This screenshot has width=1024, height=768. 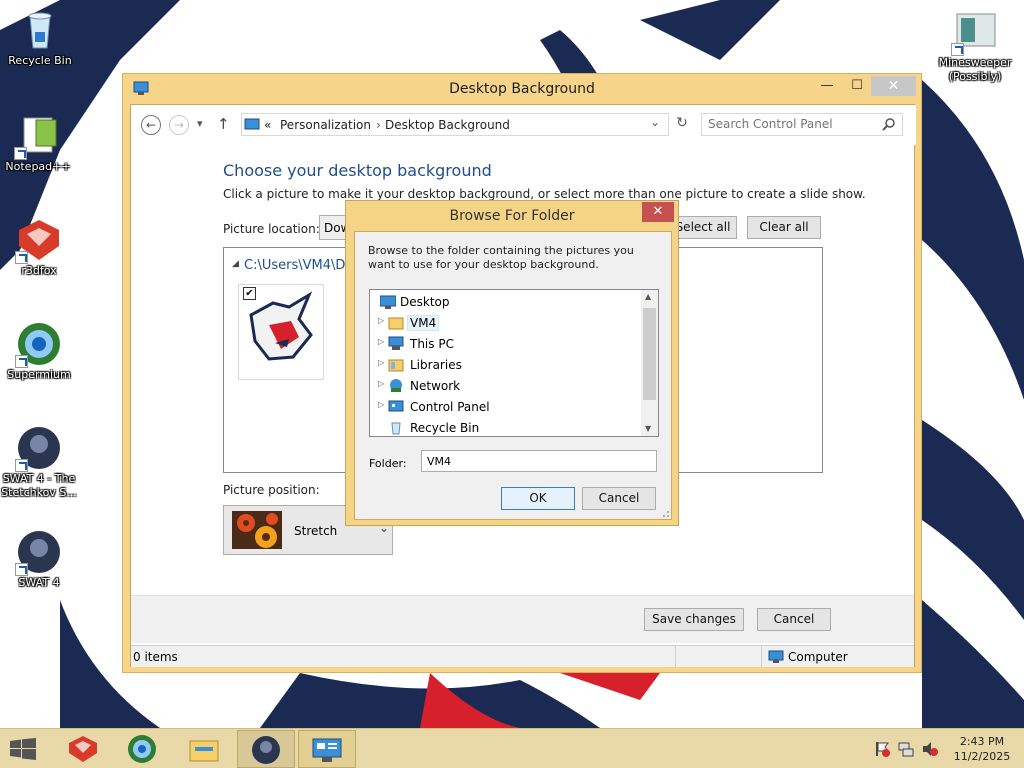 I want to click on status-location: Computer, so click(x=818, y=657).